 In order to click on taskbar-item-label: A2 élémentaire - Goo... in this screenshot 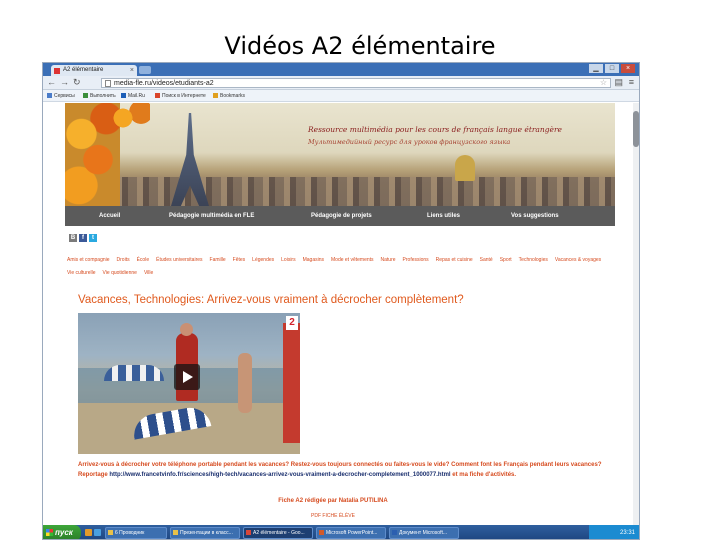, I will do `click(279, 533)`.